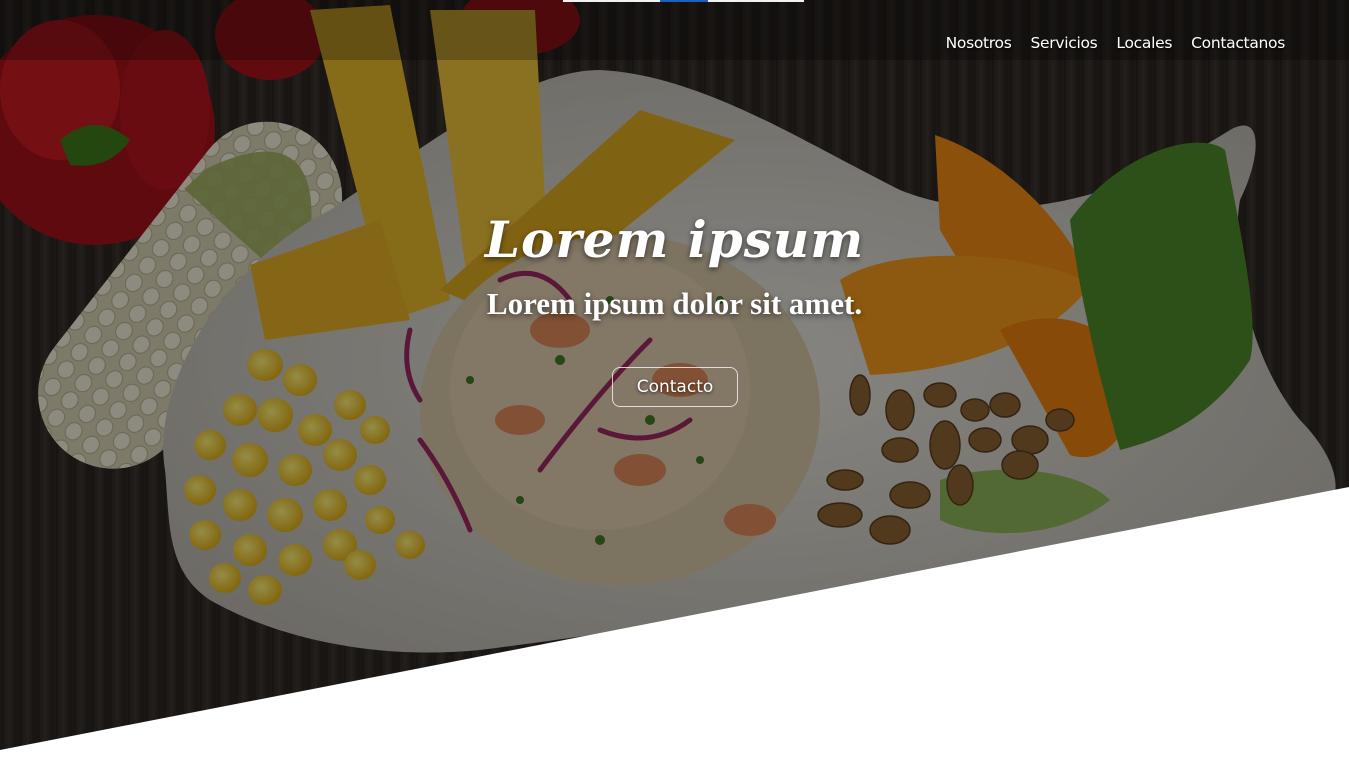 This screenshot has height=768, width=1349. Describe the element at coordinates (674, 303) in the screenshot. I see `hero-subtitle: Lorem ipsum dolor sit amet.` at that location.